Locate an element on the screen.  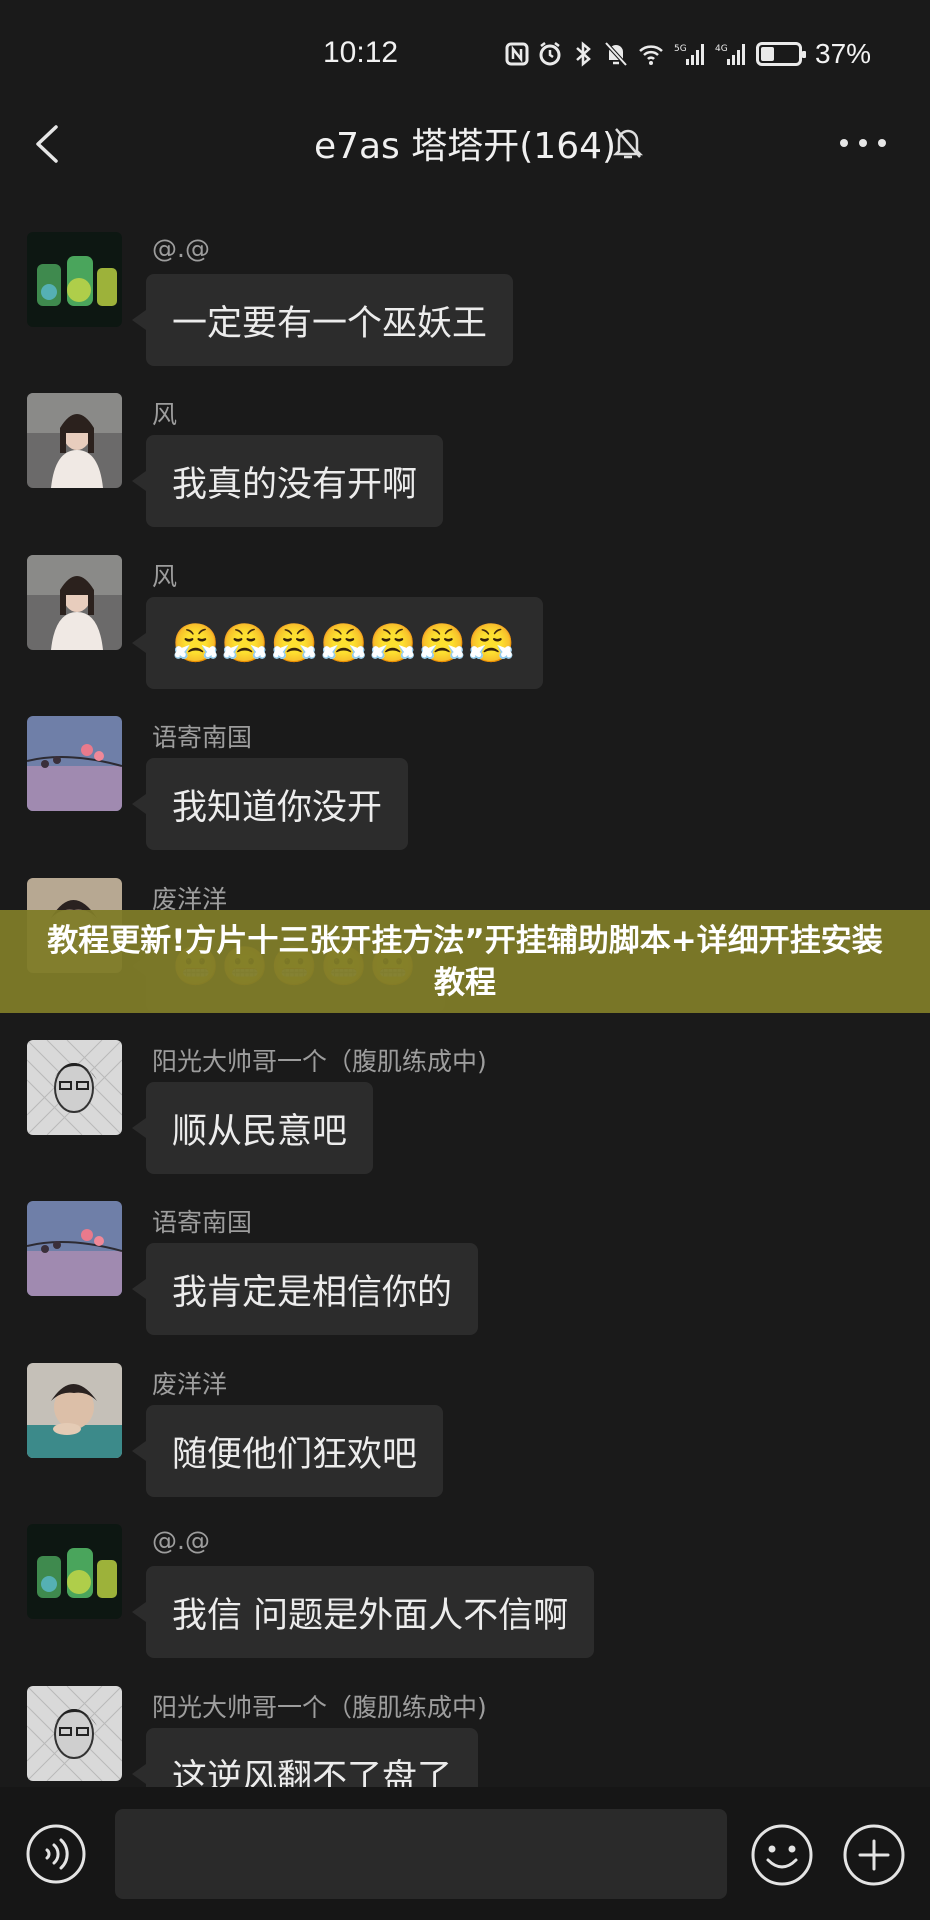
message-bubble: 顺从民意吧 is located at coordinates (252, 1128).